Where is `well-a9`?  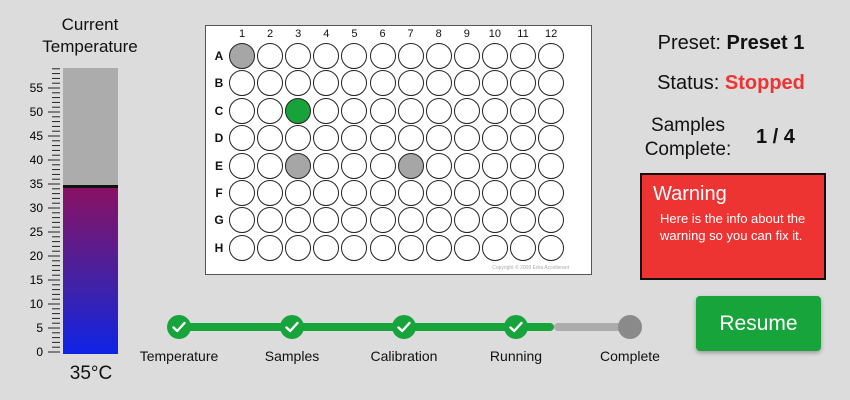
well-a9 is located at coordinates (466, 56).